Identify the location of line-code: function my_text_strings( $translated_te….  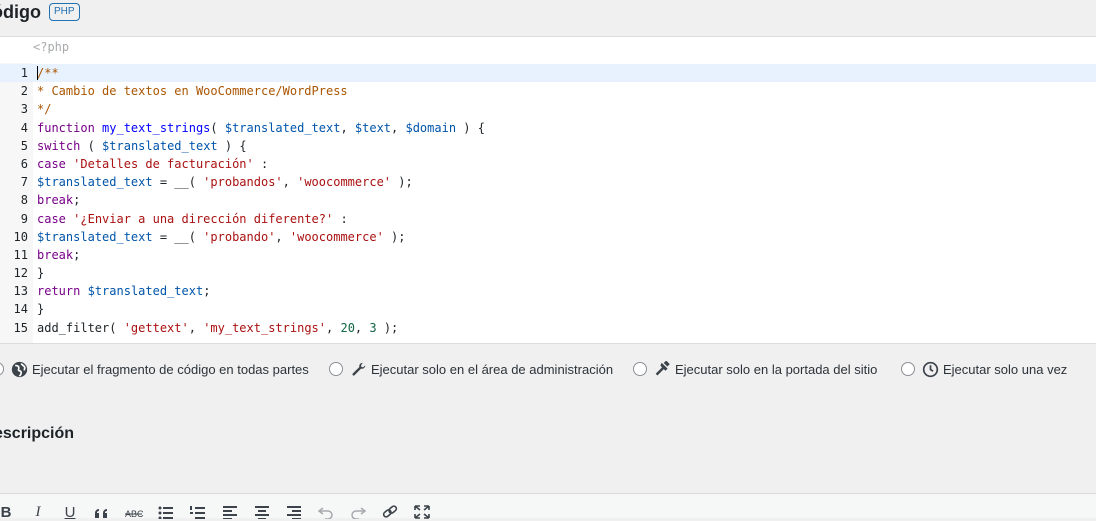
(261, 128).